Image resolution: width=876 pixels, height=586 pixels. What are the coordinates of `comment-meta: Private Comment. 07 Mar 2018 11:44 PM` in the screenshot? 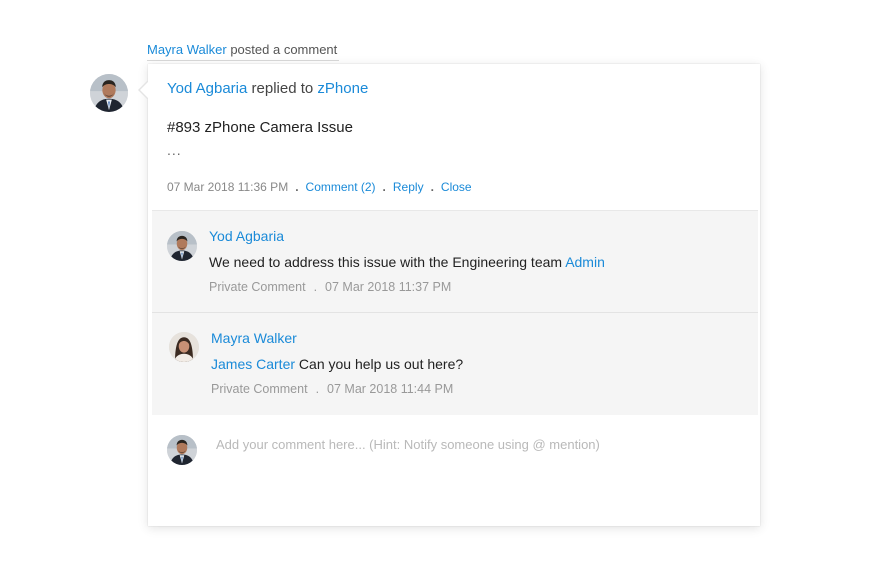 It's located at (332, 389).